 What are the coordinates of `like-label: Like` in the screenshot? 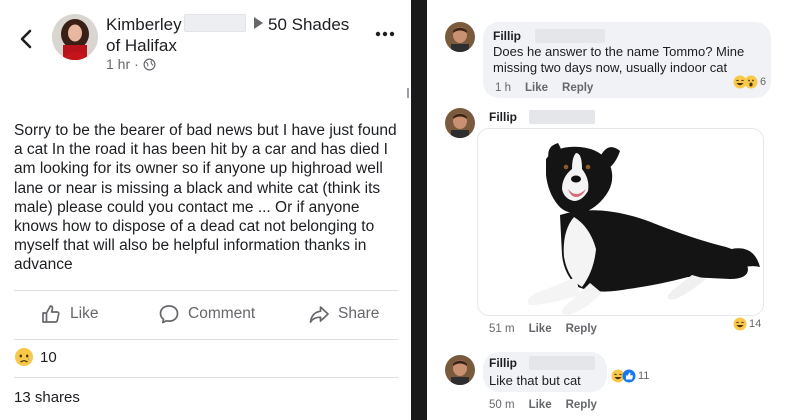 It's located at (84, 313).